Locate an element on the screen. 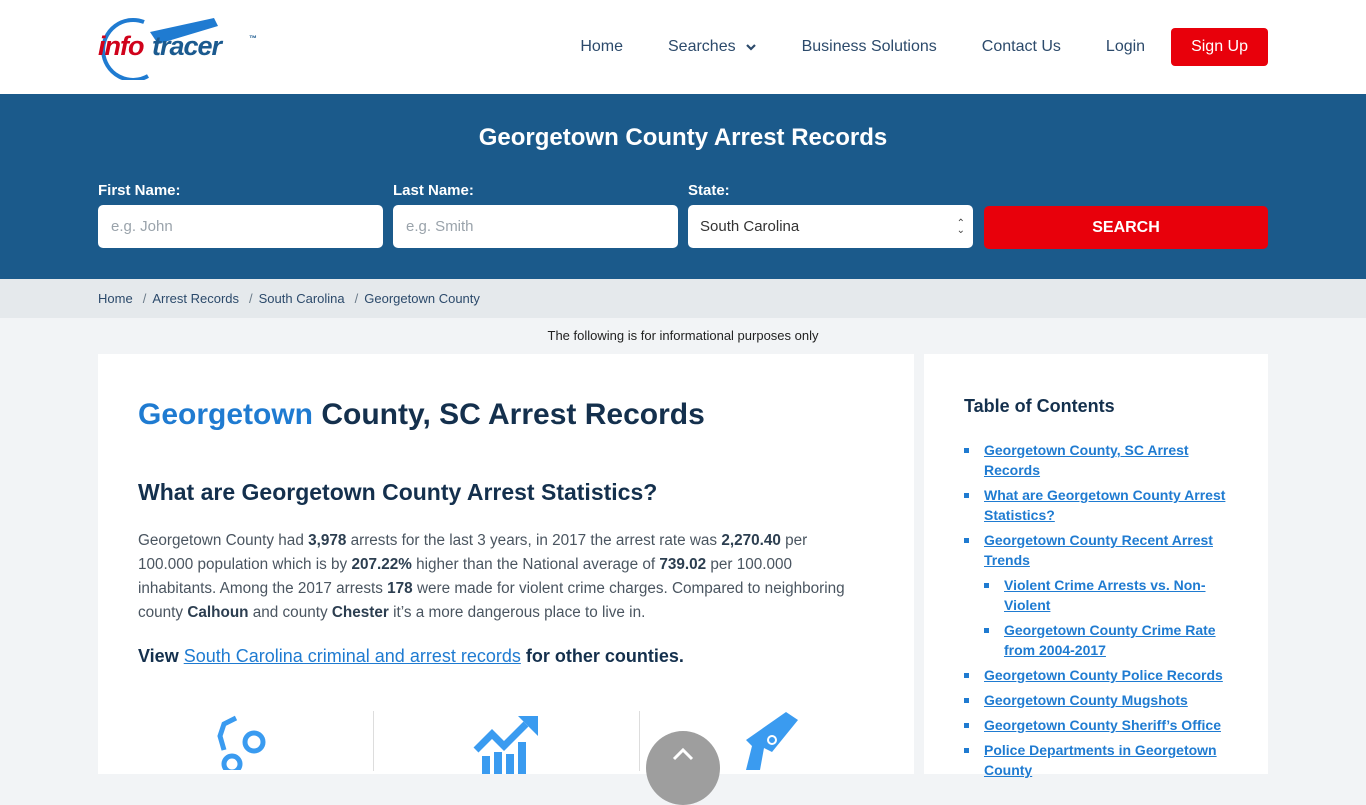 This screenshot has height=805, width=1366. text: and county is located at coordinates (290, 612).